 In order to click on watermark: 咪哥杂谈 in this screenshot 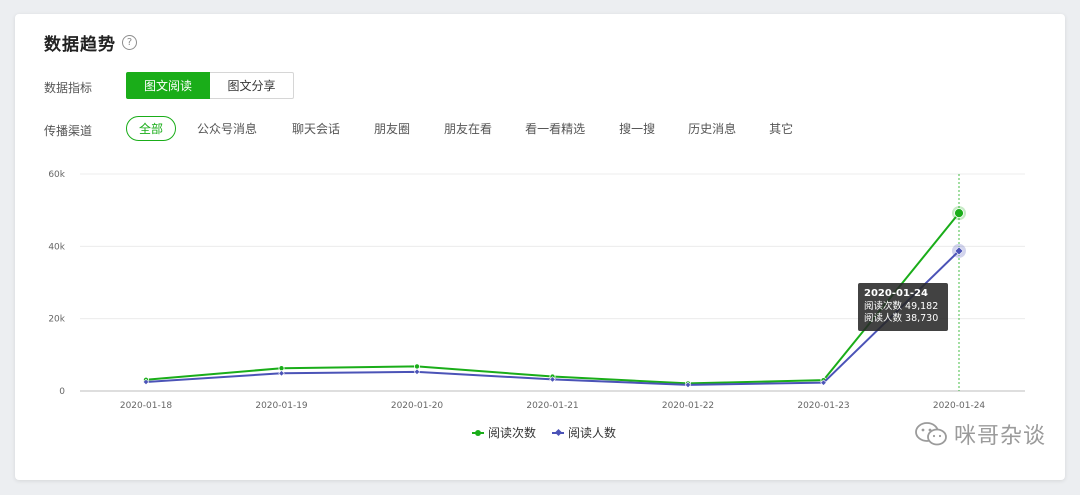, I will do `click(980, 434)`.